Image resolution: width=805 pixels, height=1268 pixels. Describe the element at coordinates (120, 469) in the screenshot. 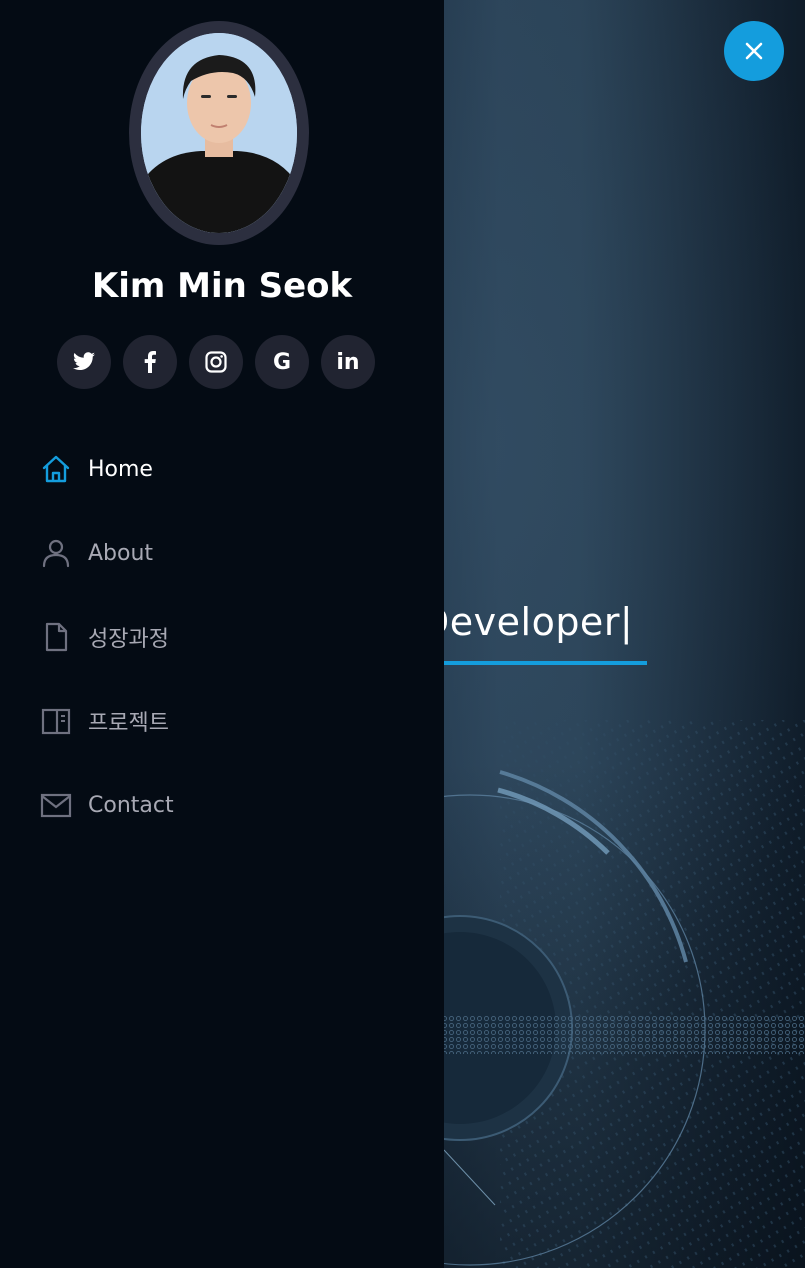

I see `nav-label-home: Home` at that location.